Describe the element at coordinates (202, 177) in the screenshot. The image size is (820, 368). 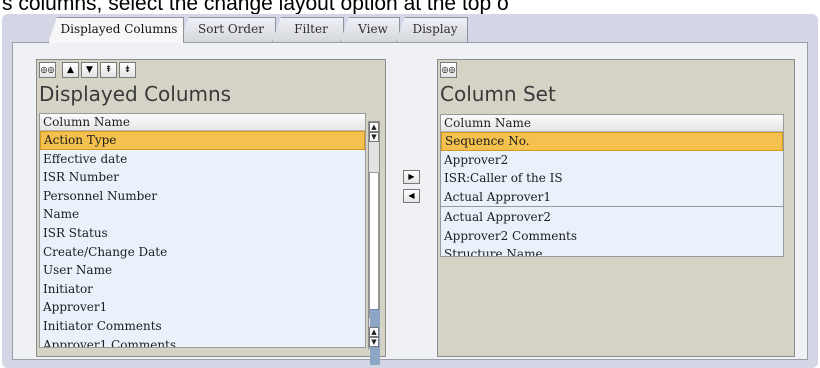
I see `list-item: ISR Number` at that location.